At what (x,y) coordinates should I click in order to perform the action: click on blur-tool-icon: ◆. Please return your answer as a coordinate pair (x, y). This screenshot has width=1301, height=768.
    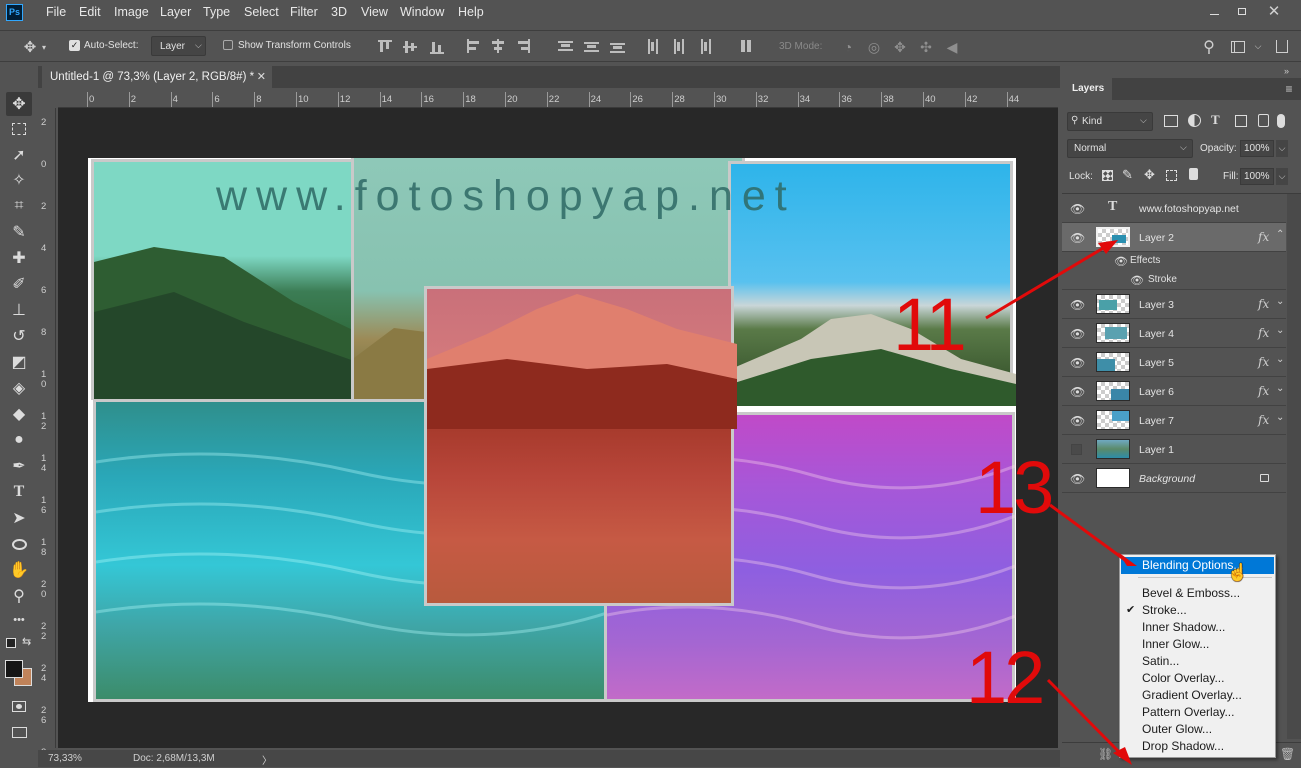
    Looking at the image, I should click on (19, 414).